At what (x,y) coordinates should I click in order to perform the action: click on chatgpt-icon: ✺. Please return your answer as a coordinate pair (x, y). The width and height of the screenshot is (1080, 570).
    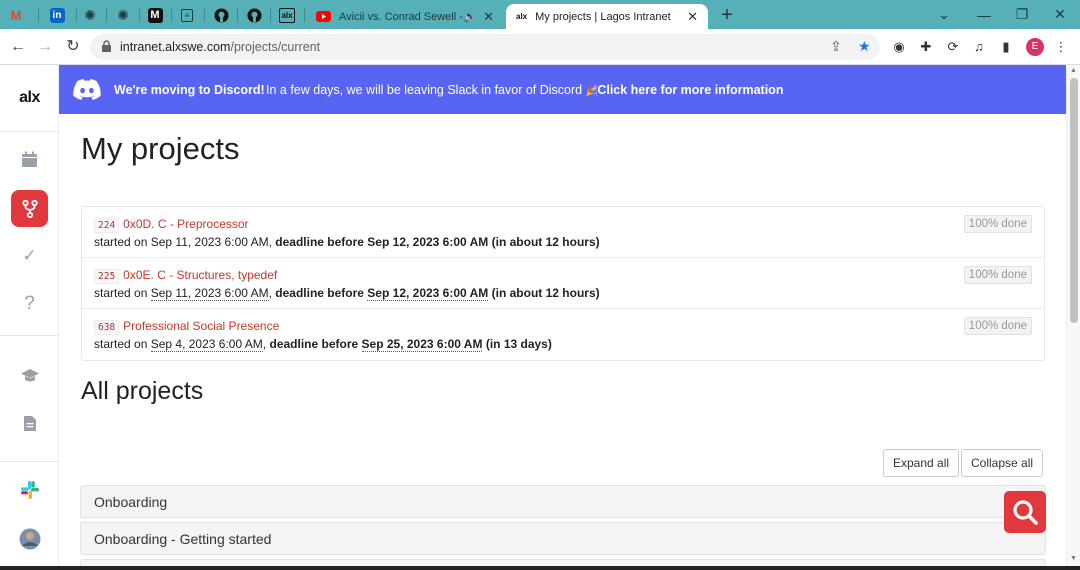
    Looking at the image, I should click on (90, 14).